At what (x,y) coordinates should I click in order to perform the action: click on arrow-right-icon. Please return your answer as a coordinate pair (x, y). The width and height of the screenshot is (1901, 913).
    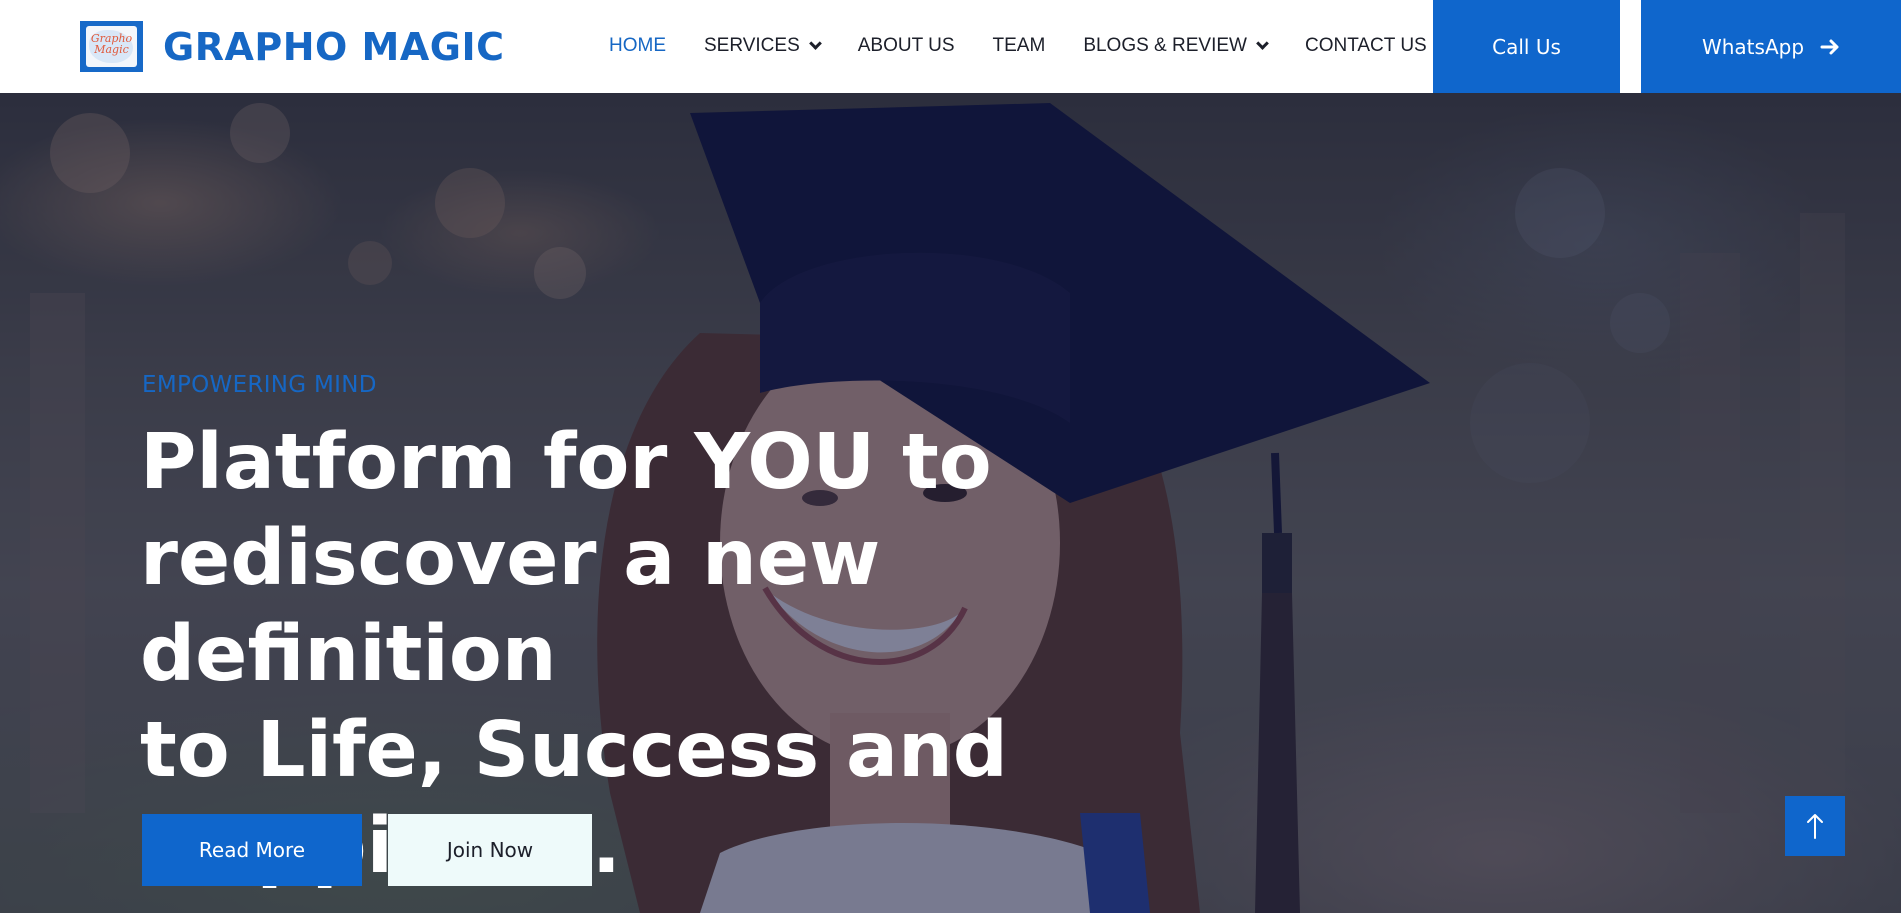
    Looking at the image, I should click on (1829, 46).